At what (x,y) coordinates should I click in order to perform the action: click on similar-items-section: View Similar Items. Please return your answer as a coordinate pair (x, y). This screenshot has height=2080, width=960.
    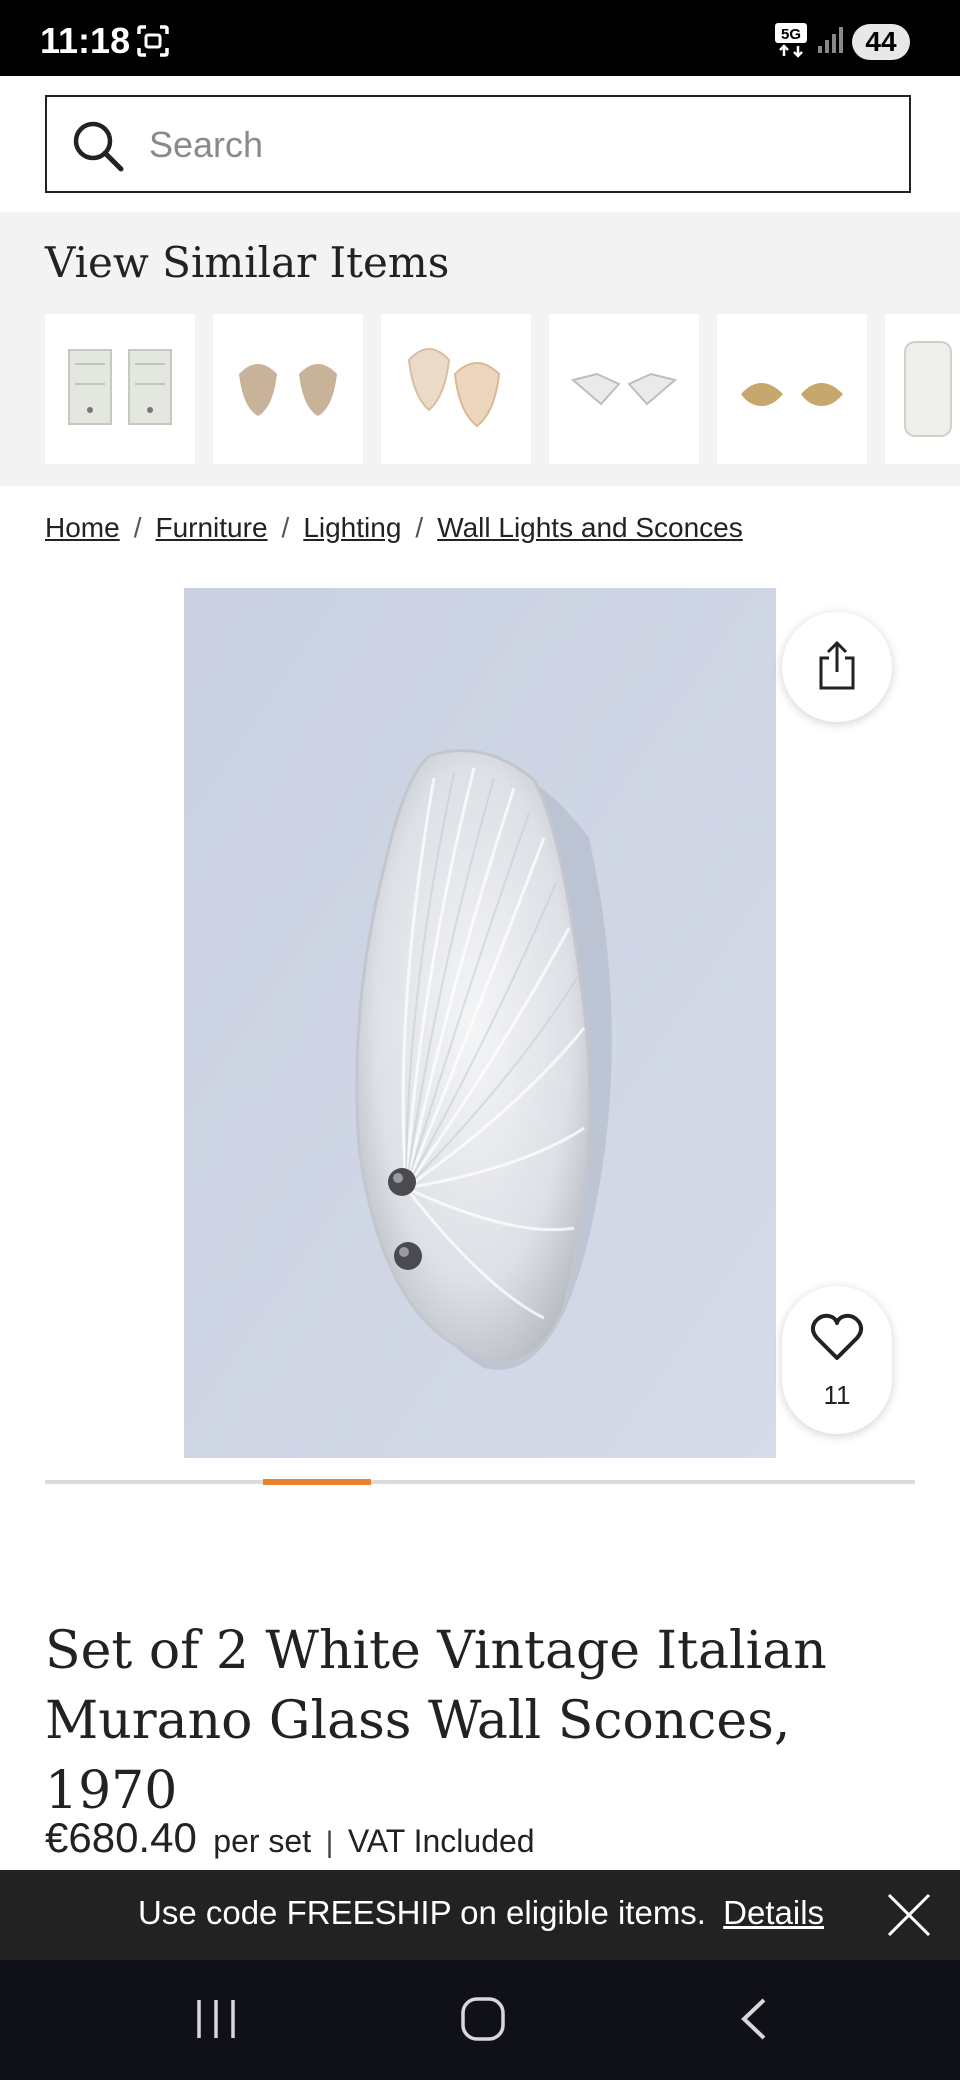
    Looking at the image, I should click on (480, 349).